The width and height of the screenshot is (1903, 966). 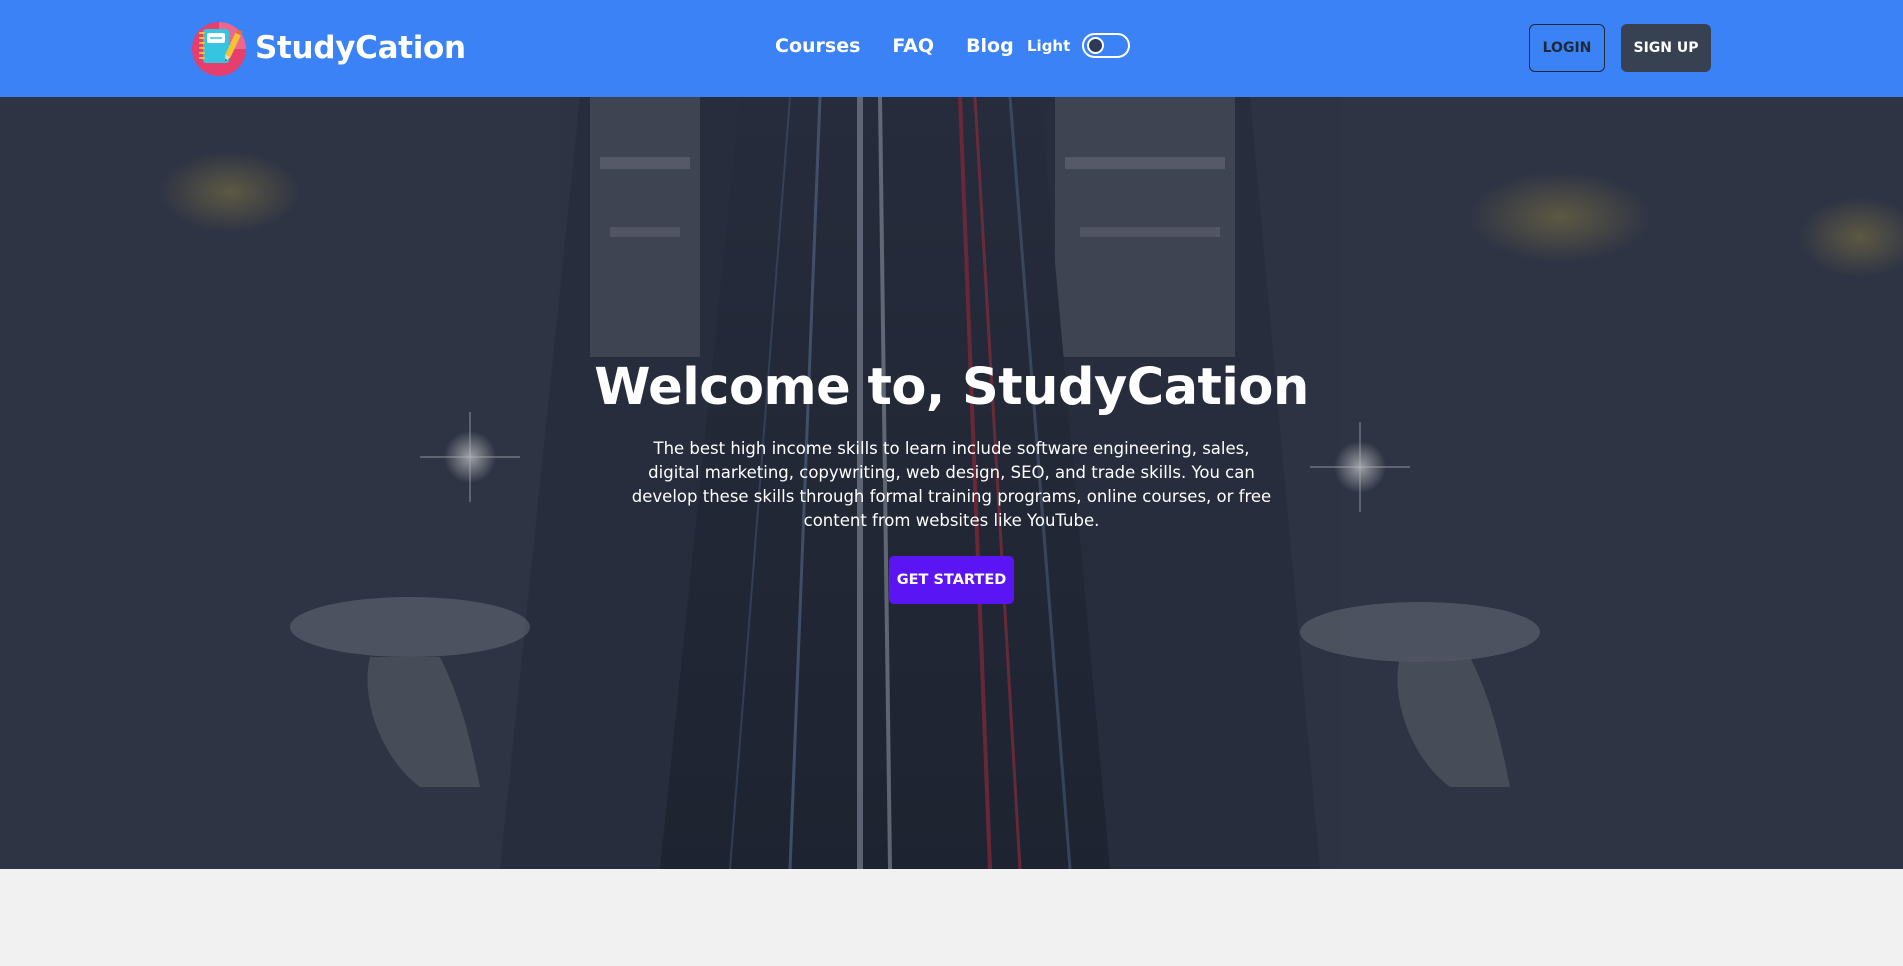 I want to click on main-nav: Courses FAQ Blog, so click(x=910, y=46).